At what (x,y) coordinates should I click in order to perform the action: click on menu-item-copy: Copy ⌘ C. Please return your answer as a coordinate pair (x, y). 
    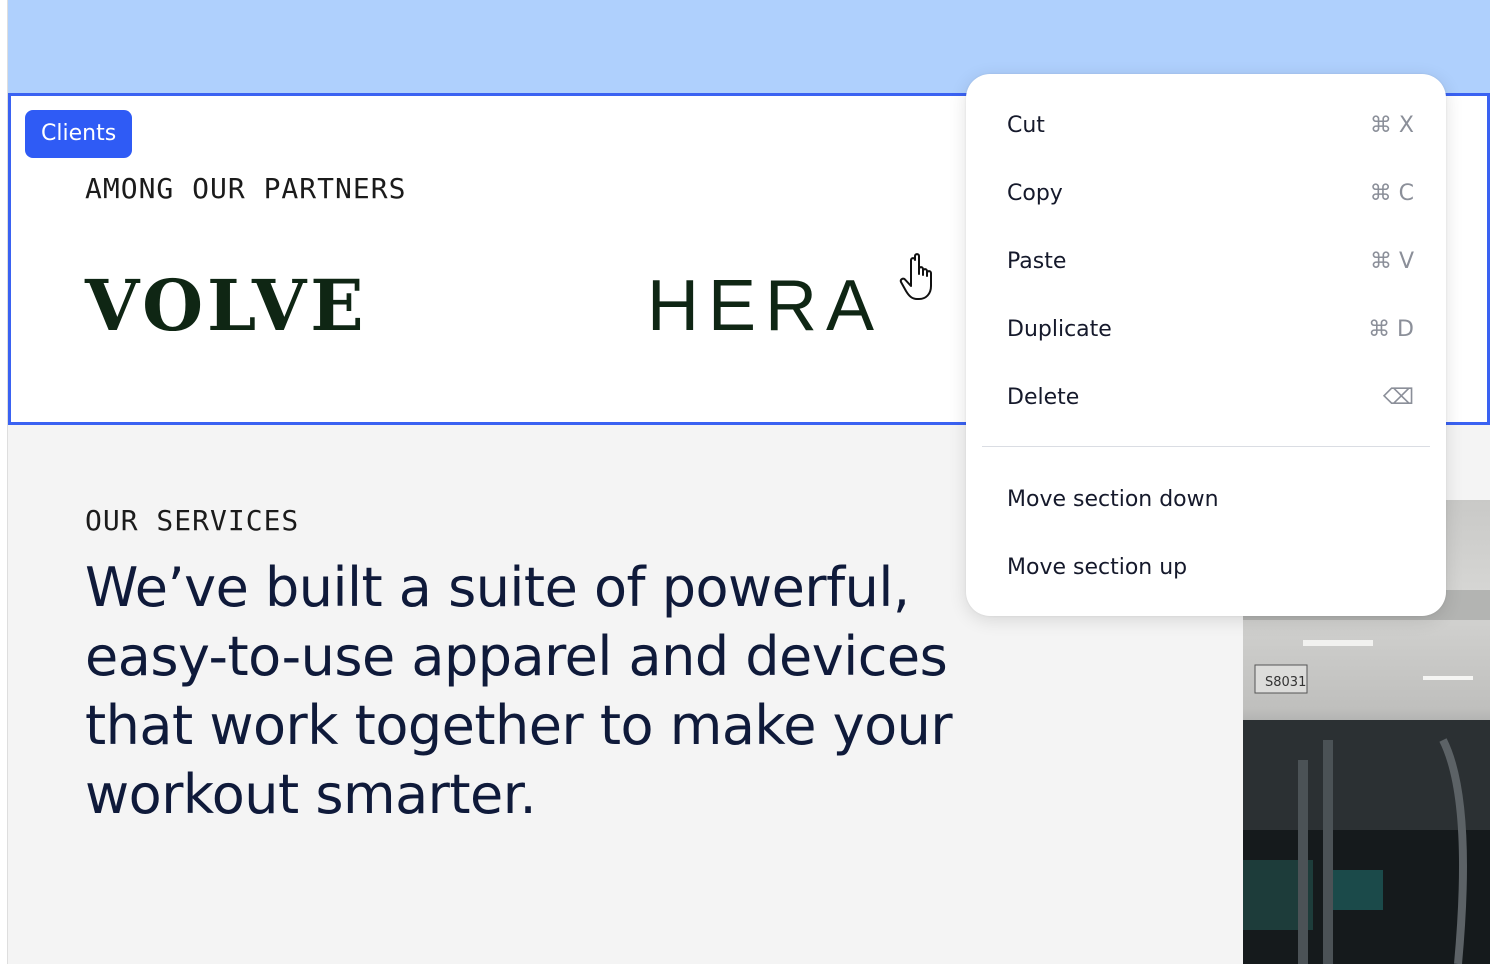
    Looking at the image, I should click on (1206, 193).